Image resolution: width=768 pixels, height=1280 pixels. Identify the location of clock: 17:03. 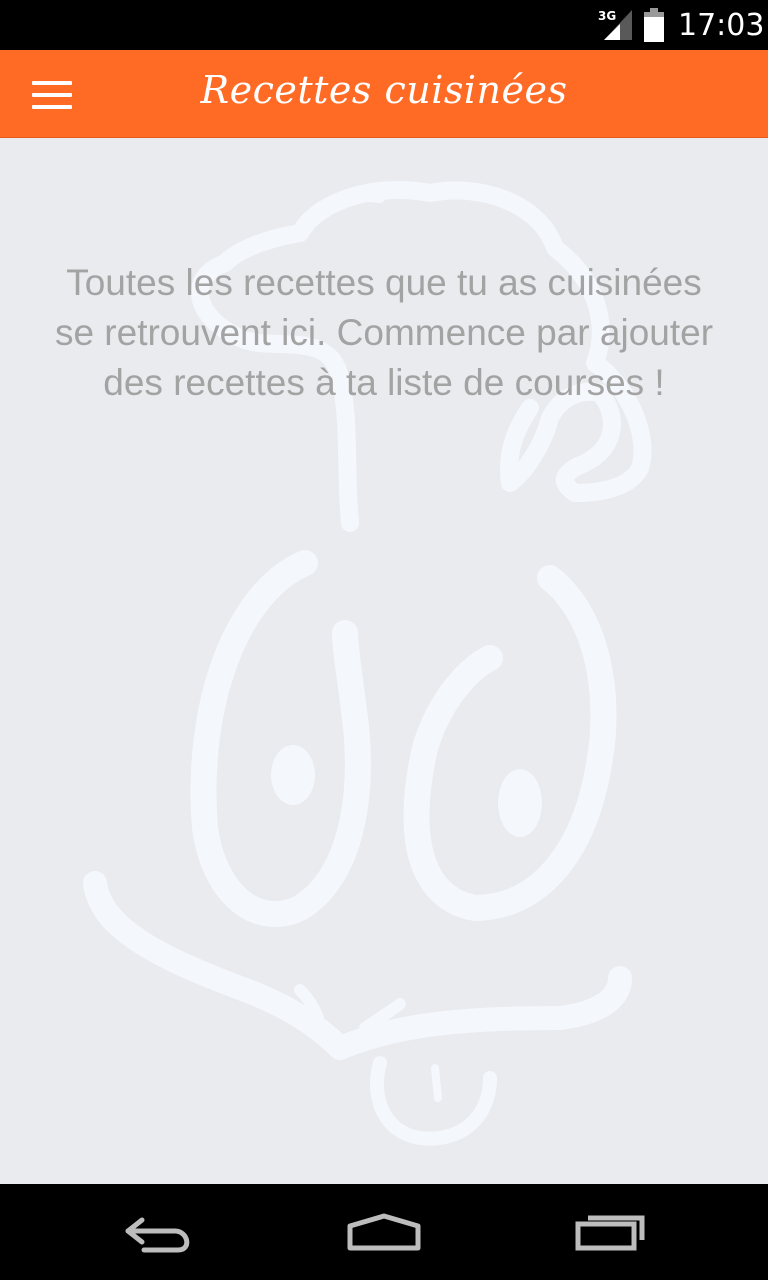
(721, 25).